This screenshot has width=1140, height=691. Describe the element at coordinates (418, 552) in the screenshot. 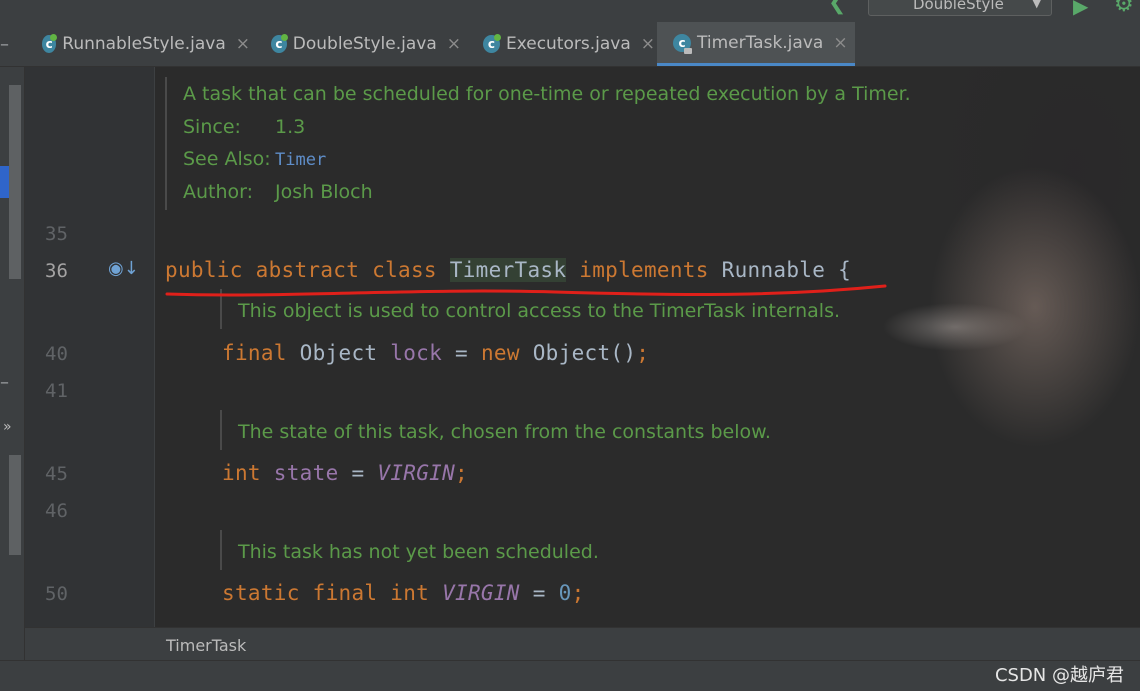

I see `virgin-doc: This task has not yet been scheduled.` at that location.